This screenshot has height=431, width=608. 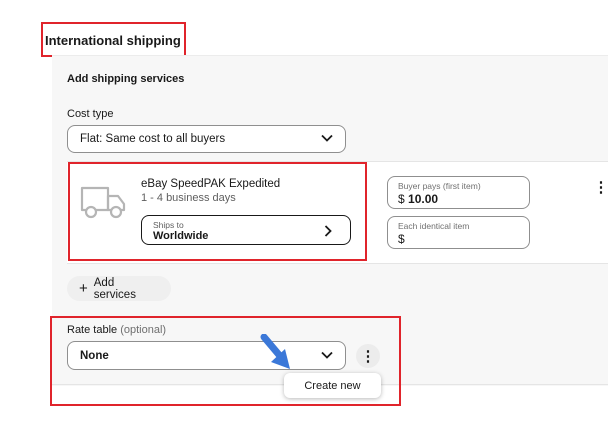 What do you see at coordinates (458, 239) in the screenshot?
I see `each-identical-amount: $` at bounding box center [458, 239].